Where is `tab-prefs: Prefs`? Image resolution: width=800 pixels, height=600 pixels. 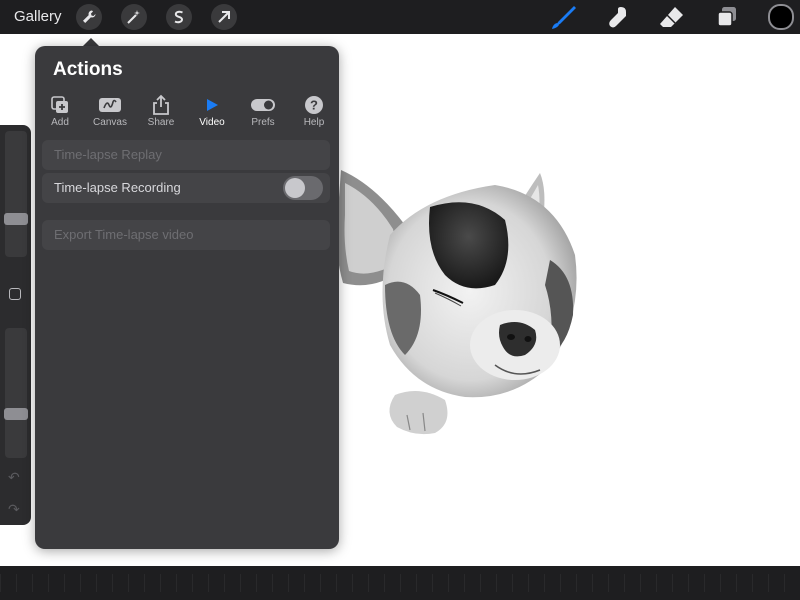 tab-prefs: Prefs is located at coordinates (263, 111).